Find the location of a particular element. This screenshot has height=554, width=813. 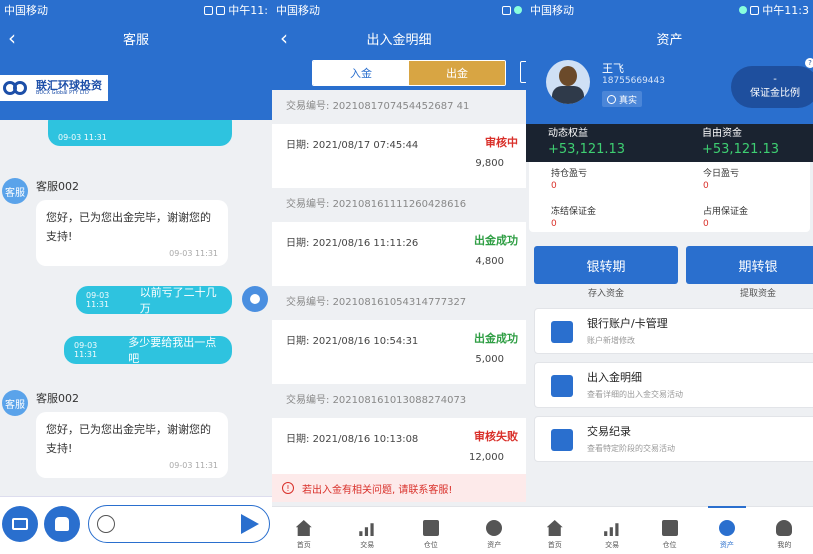

image-button is located at coordinates (20, 524).